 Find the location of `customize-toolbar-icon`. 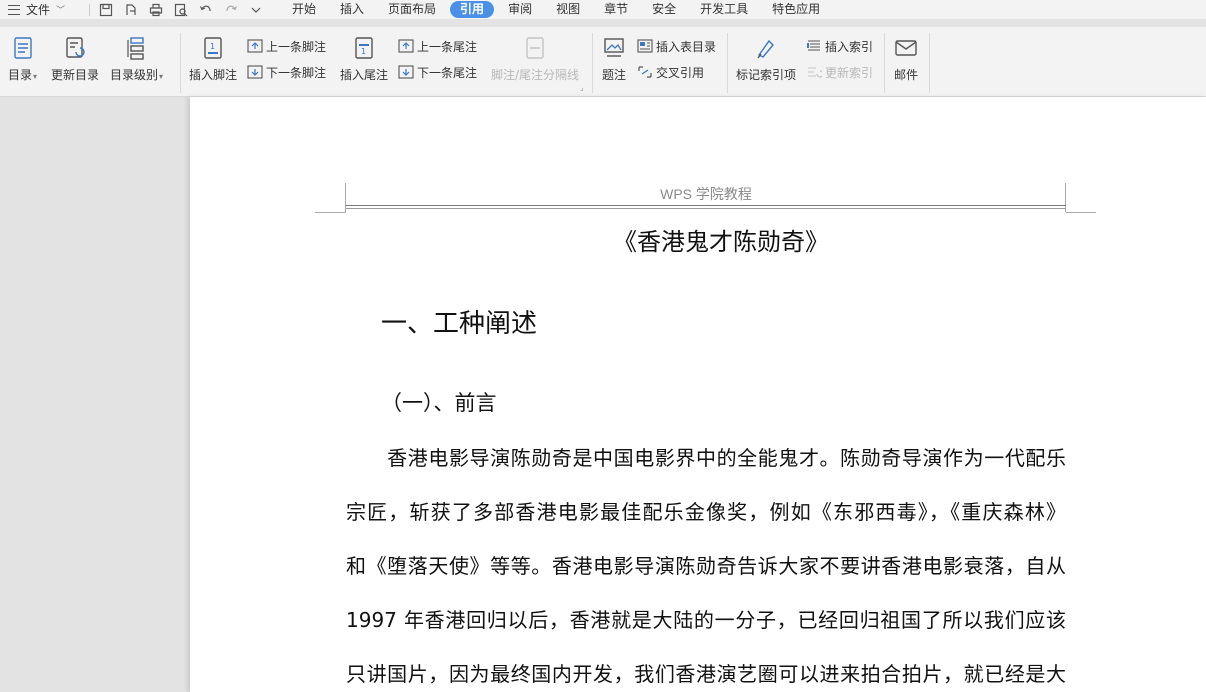

customize-toolbar-icon is located at coordinates (255, 10).